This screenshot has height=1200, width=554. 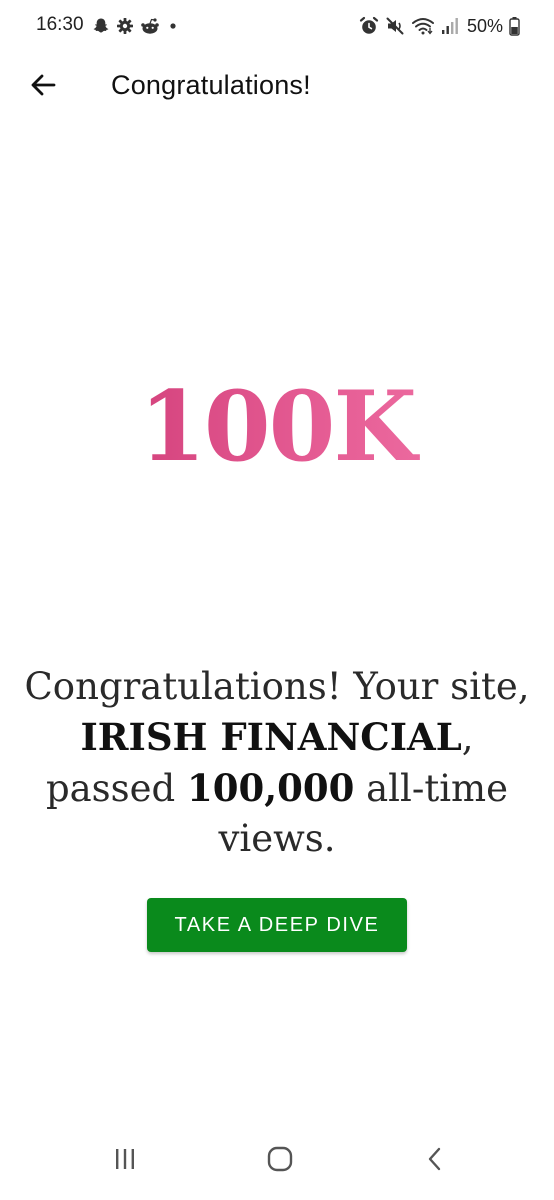 I want to click on status-time: 16:30, so click(x=60, y=24).